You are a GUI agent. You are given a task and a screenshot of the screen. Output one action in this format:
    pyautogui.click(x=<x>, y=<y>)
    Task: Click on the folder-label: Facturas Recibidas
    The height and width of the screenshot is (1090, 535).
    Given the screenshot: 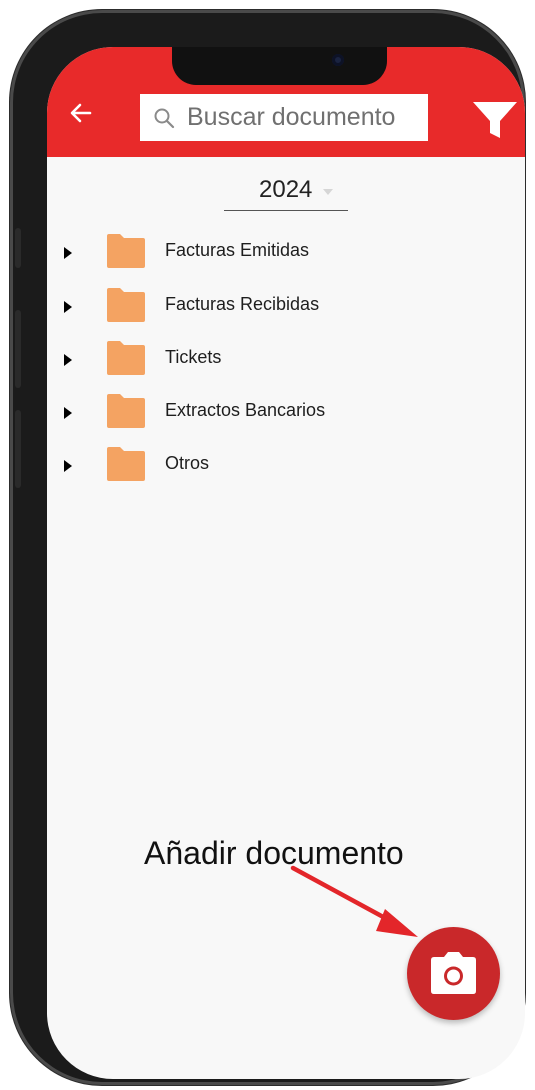 What is the action you would take?
    pyautogui.click(x=242, y=304)
    